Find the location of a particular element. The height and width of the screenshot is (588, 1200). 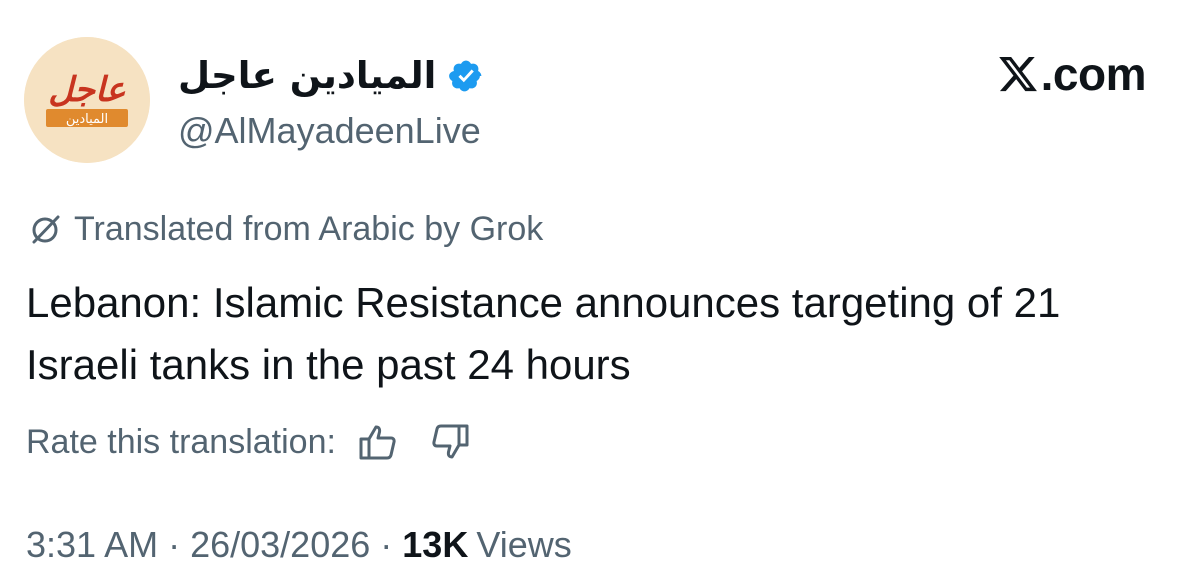

grok-icon is located at coordinates (46, 229).